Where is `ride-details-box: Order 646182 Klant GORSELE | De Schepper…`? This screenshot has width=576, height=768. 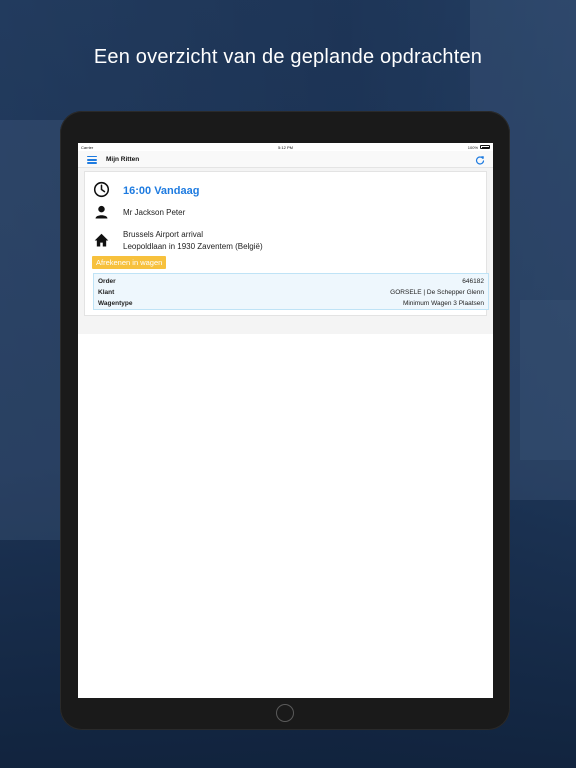 ride-details-box: Order 646182 Klant GORSELE | De Schepper… is located at coordinates (291, 291).